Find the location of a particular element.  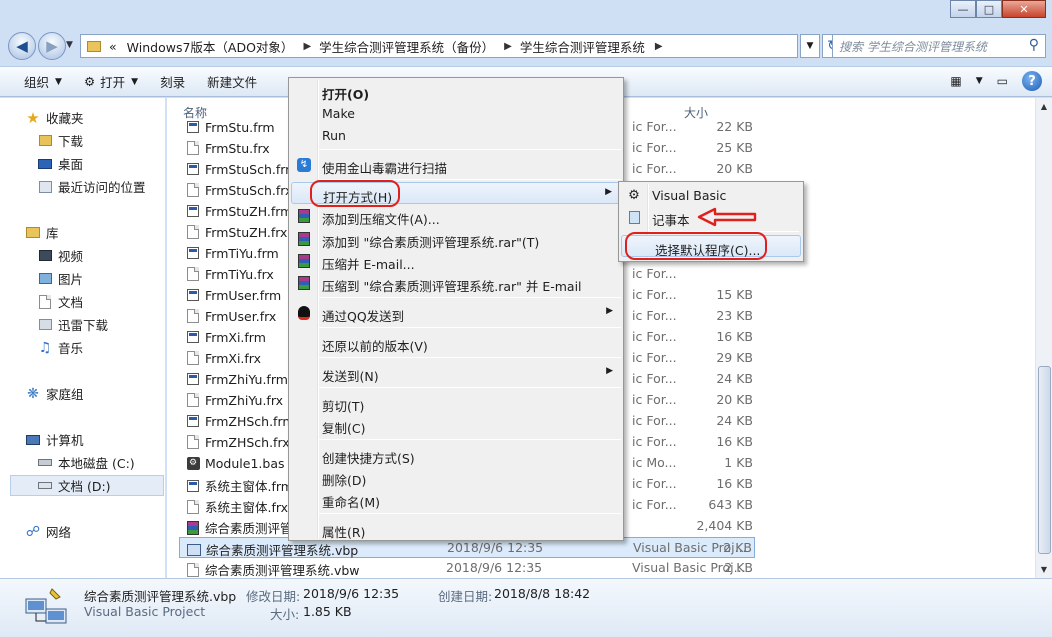

burn-button: 刻录 is located at coordinates (172, 81).